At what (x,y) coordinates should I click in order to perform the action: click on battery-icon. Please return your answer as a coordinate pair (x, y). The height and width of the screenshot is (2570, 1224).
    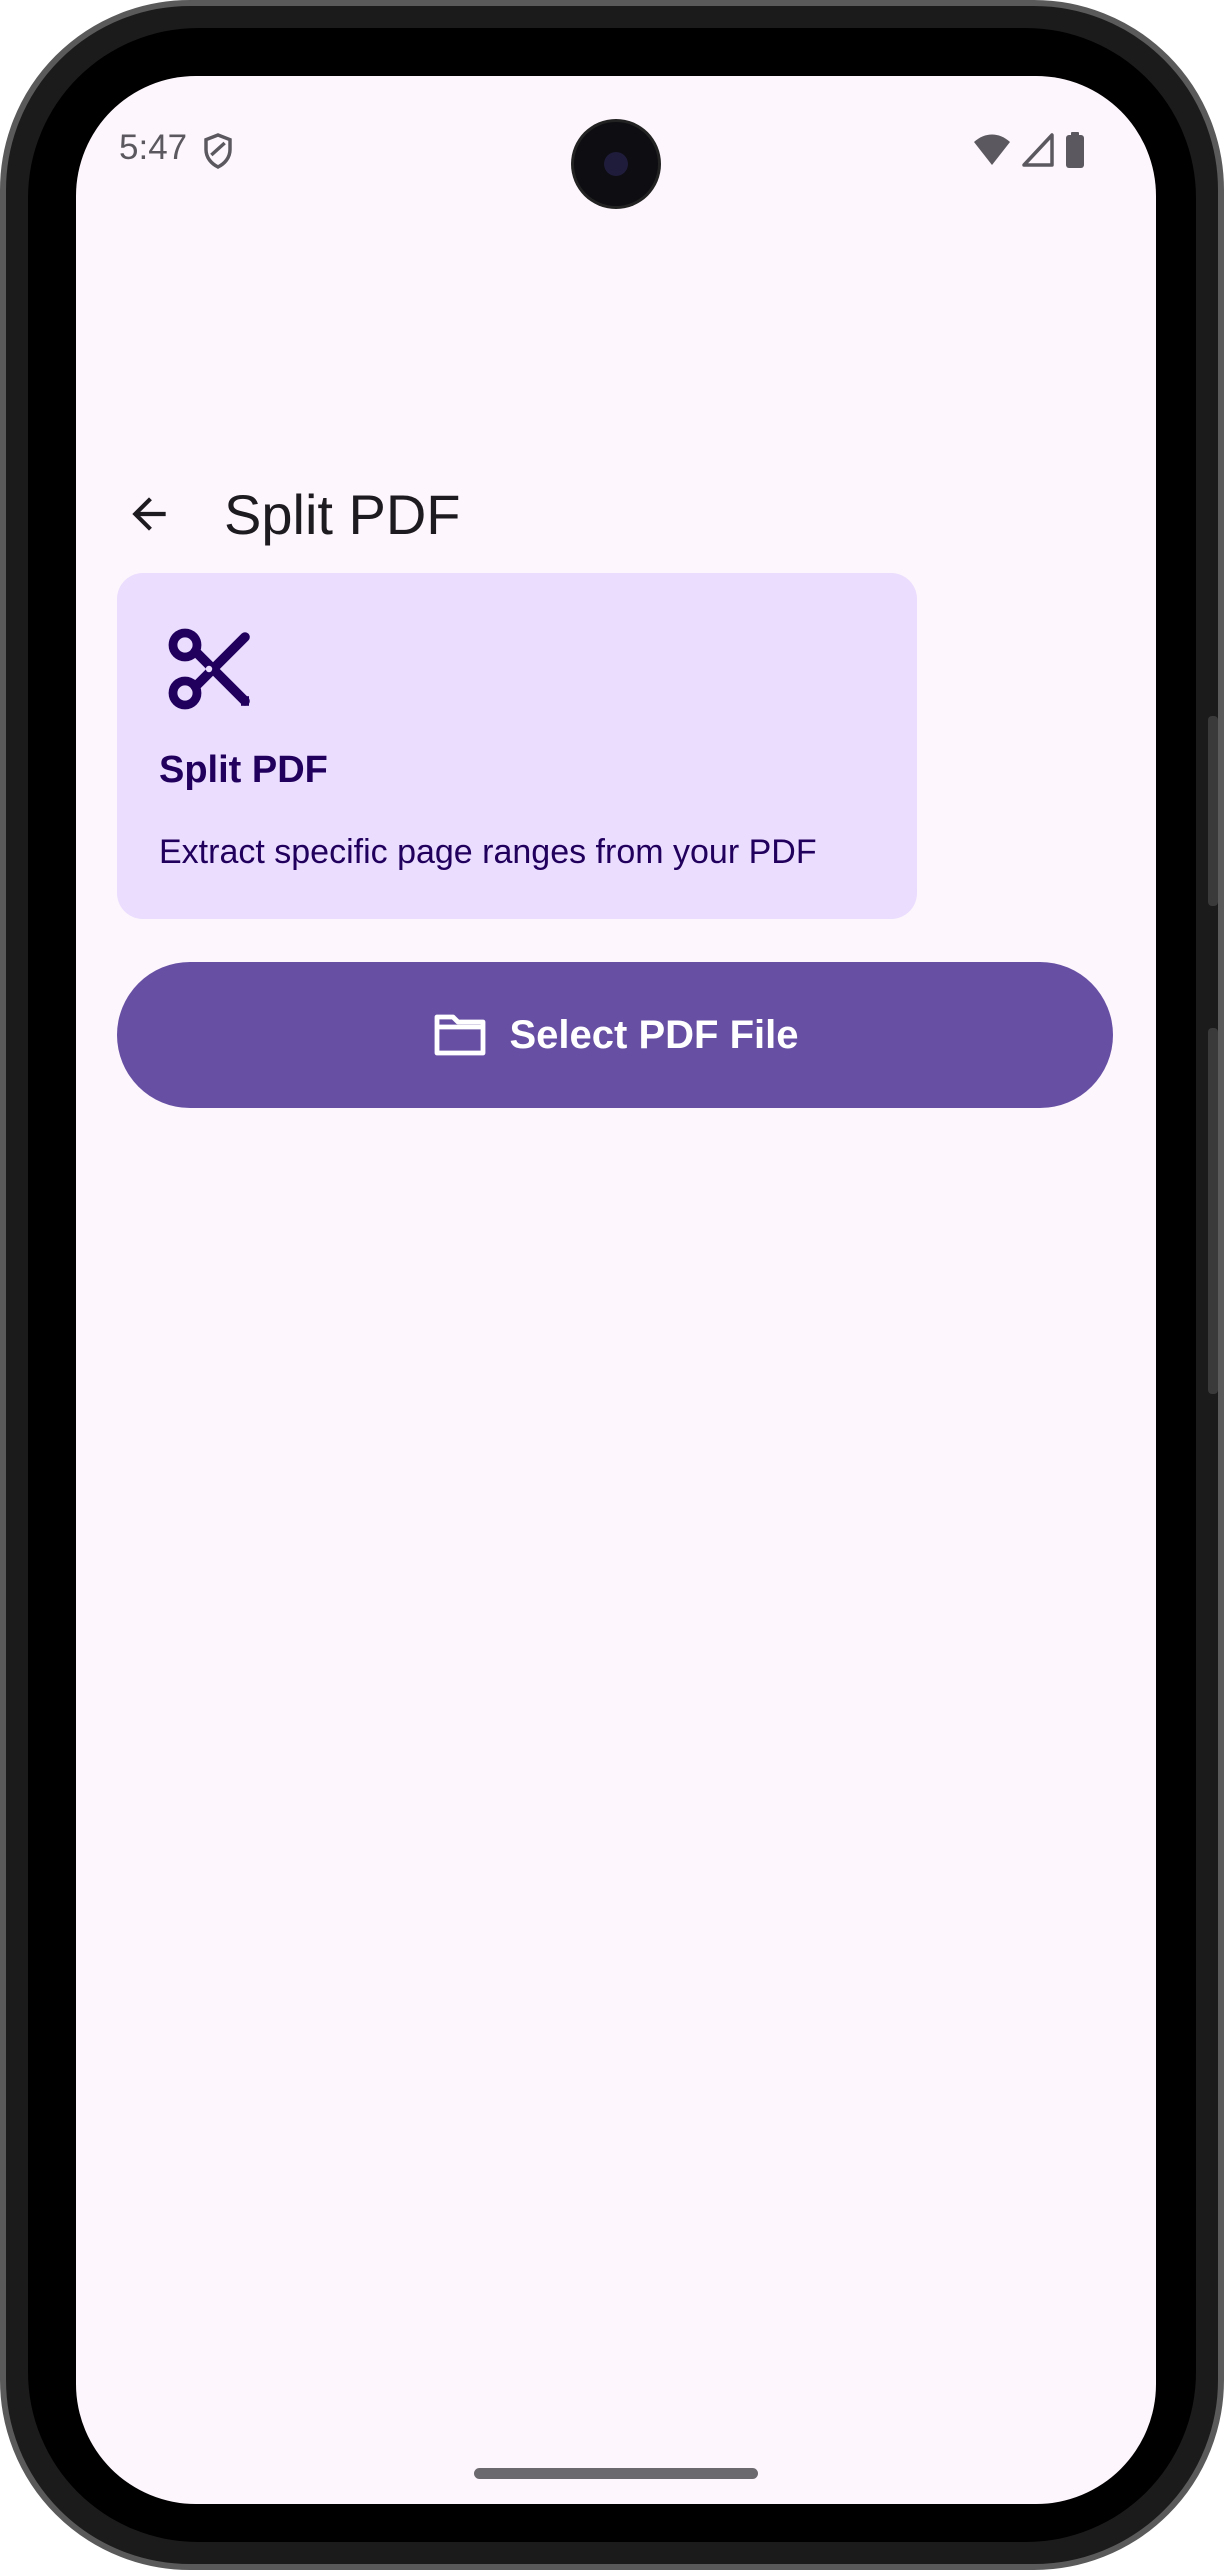
    Looking at the image, I should click on (1075, 150).